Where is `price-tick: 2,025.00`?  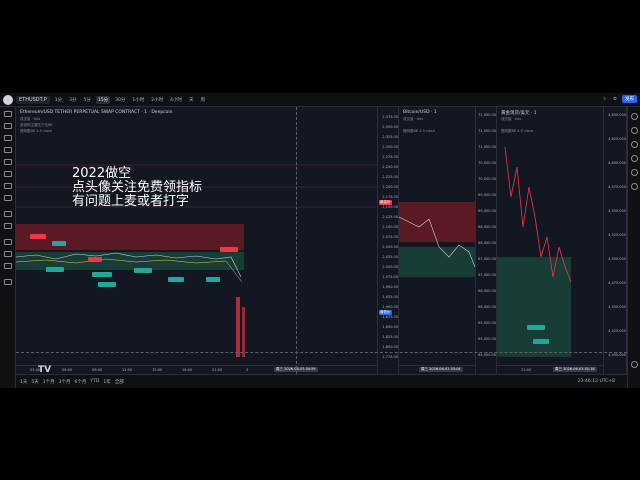
price-tick: 2,025.00 is located at coordinates (390, 257).